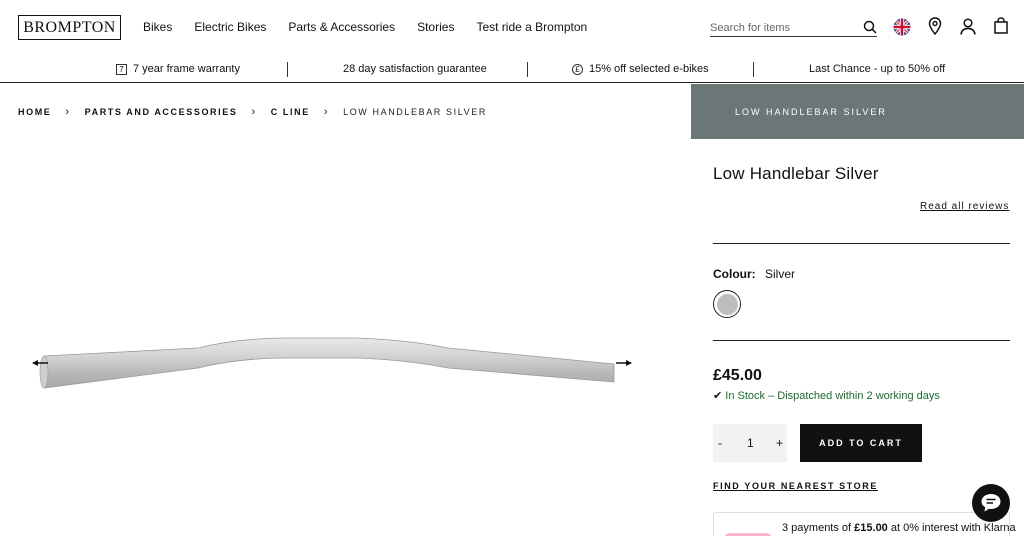 The width and height of the screenshot is (1024, 536). I want to click on location-pin-icon, so click(935, 26).